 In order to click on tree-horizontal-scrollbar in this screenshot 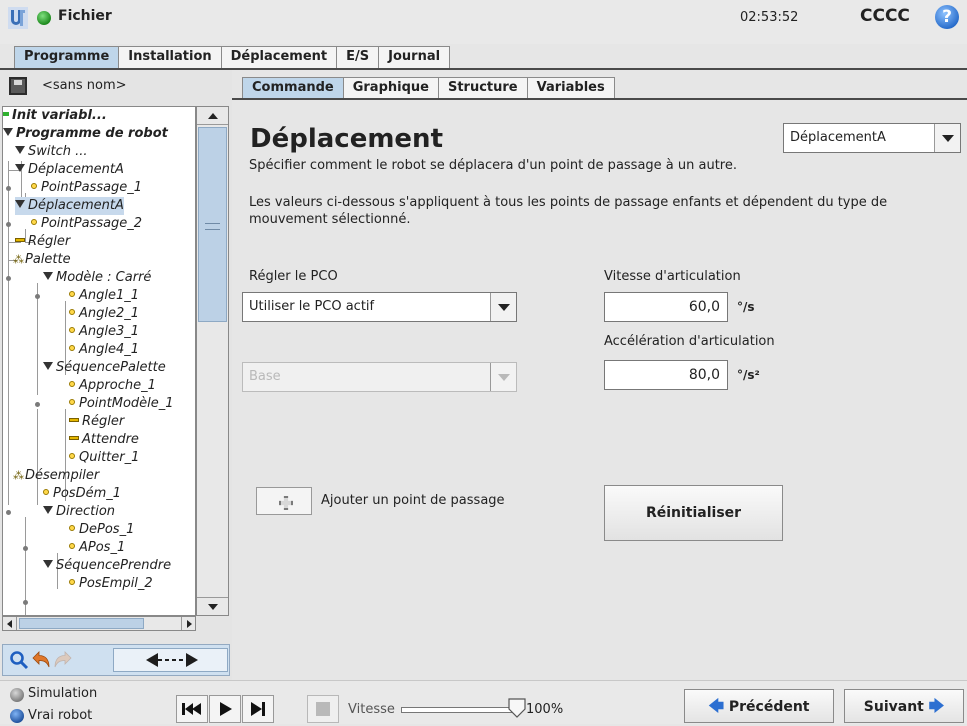, I will do `click(99, 623)`.